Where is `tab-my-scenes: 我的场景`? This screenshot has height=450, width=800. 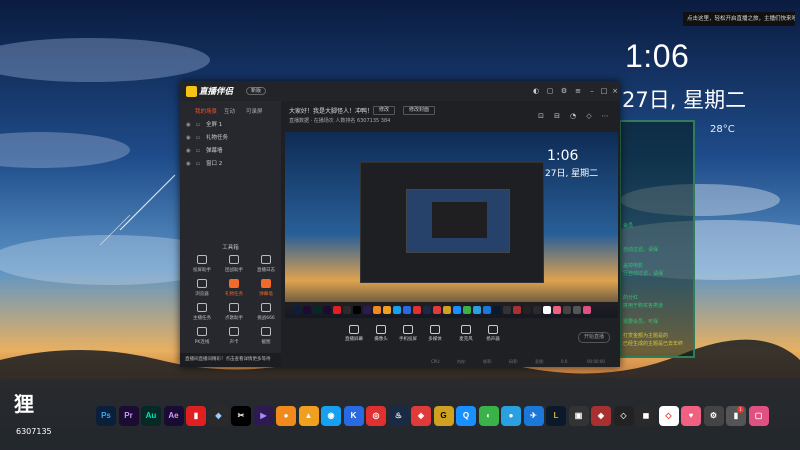 tab-my-scenes: 我的场景 is located at coordinates (206, 111).